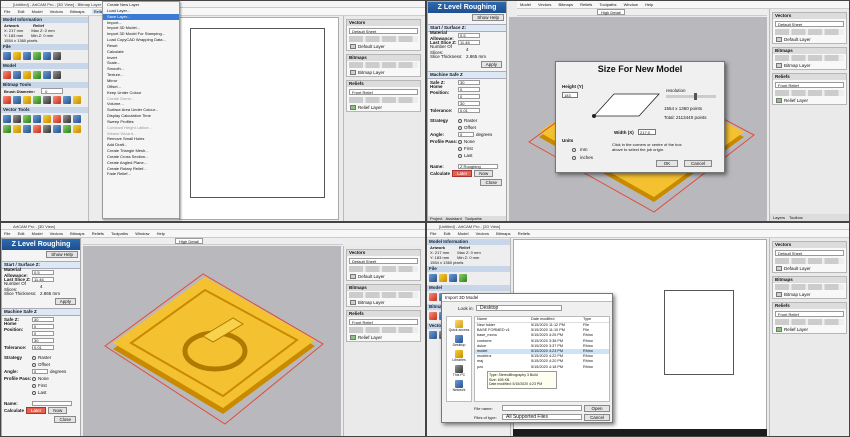  Describe the element at coordinates (47, 100) in the screenshot. I see `color-pick-icon` at that location.